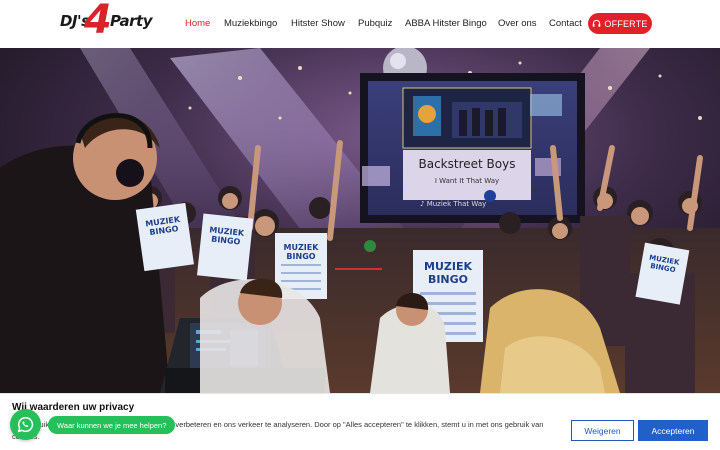  I want to click on nav-item-muziekbingo: Muziekbingo, so click(250, 23).